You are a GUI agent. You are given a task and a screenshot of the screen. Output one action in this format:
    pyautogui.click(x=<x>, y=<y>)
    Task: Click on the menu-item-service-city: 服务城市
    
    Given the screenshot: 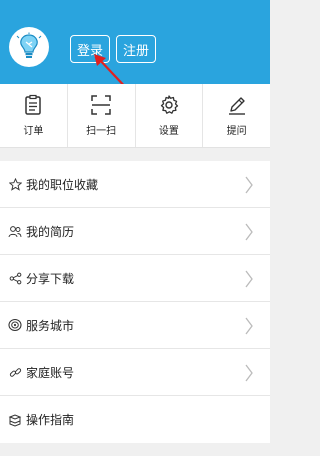 What is the action you would take?
    pyautogui.click(x=135, y=325)
    